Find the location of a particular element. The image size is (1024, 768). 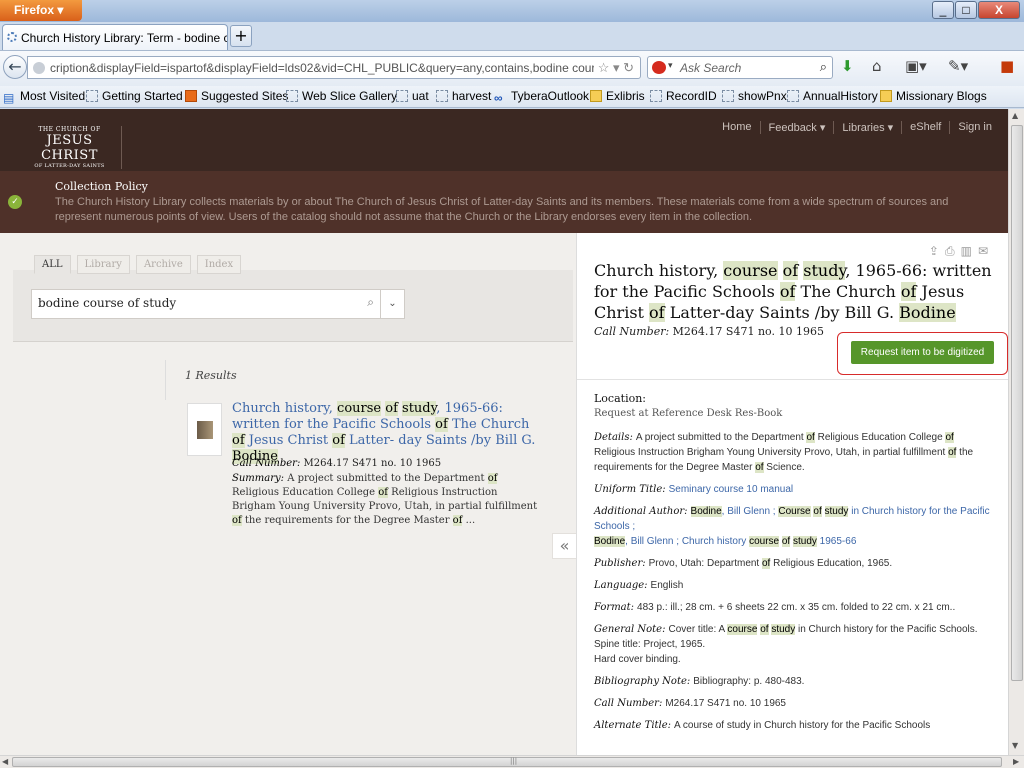

bookmark-missionary-blogs: Missionary Blogs is located at coordinates (933, 96).